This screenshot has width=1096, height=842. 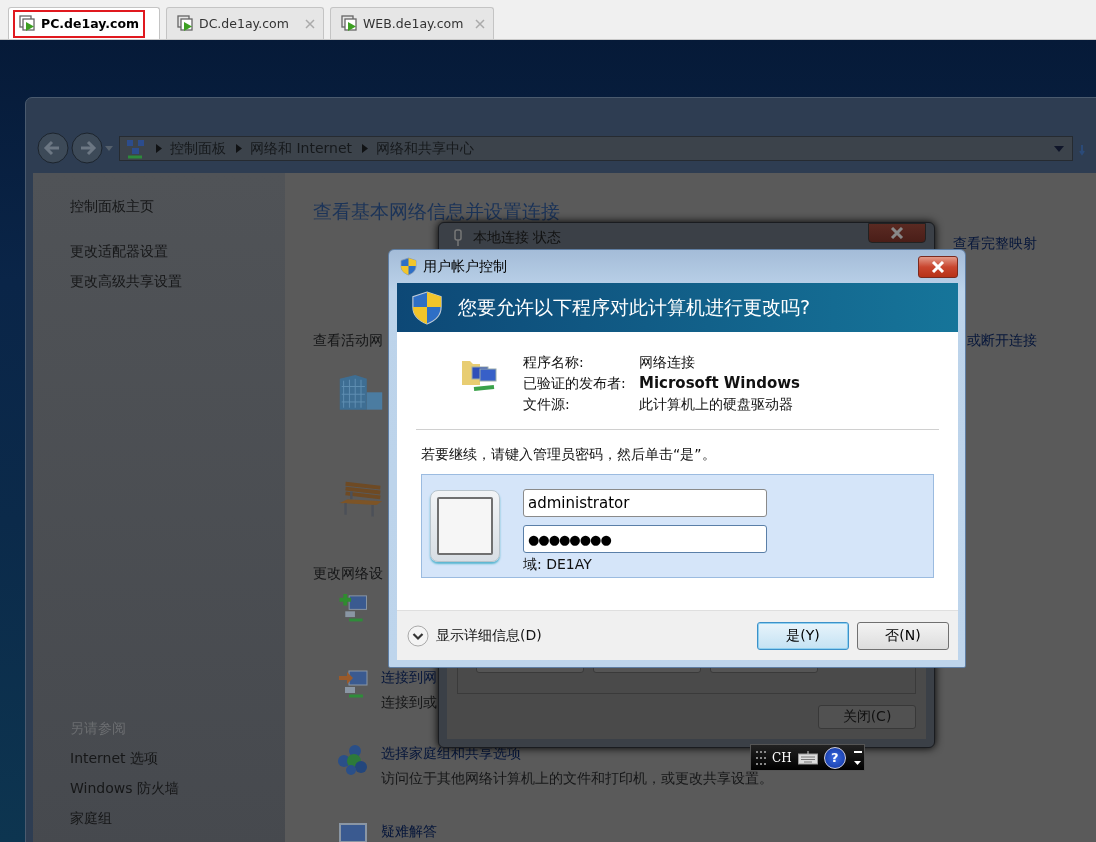 I want to click on tab: DC.de1ay.com, so click(x=245, y=23).